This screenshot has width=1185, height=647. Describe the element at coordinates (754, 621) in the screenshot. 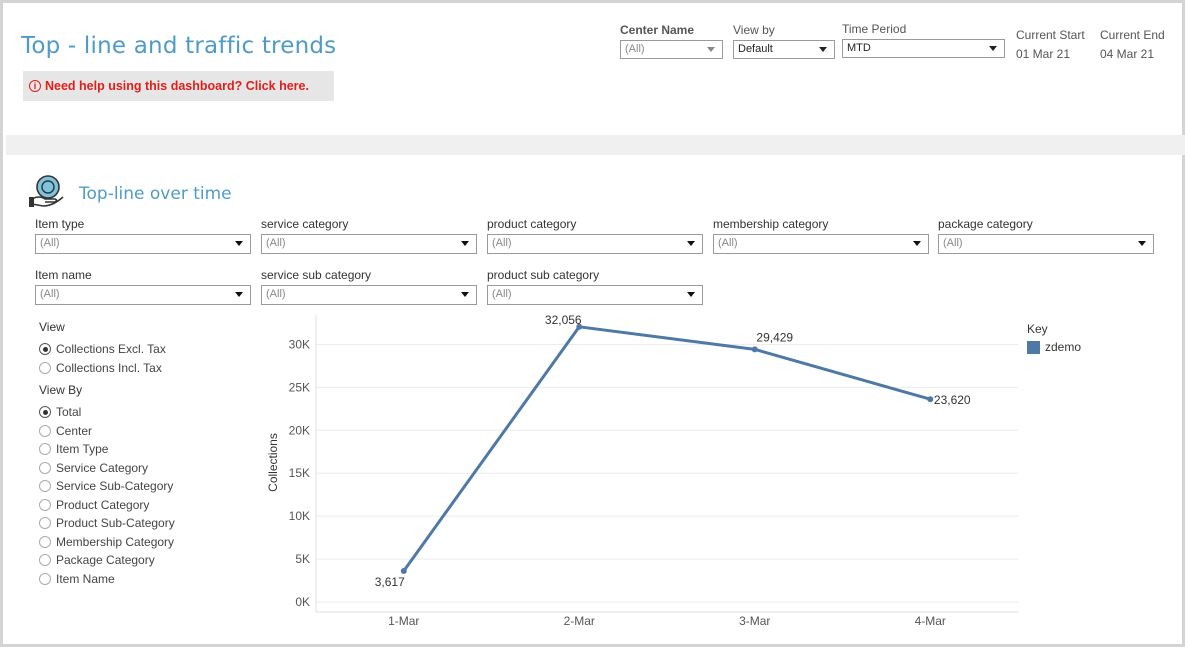

I see `x-tick-label: 3-Mar` at that location.